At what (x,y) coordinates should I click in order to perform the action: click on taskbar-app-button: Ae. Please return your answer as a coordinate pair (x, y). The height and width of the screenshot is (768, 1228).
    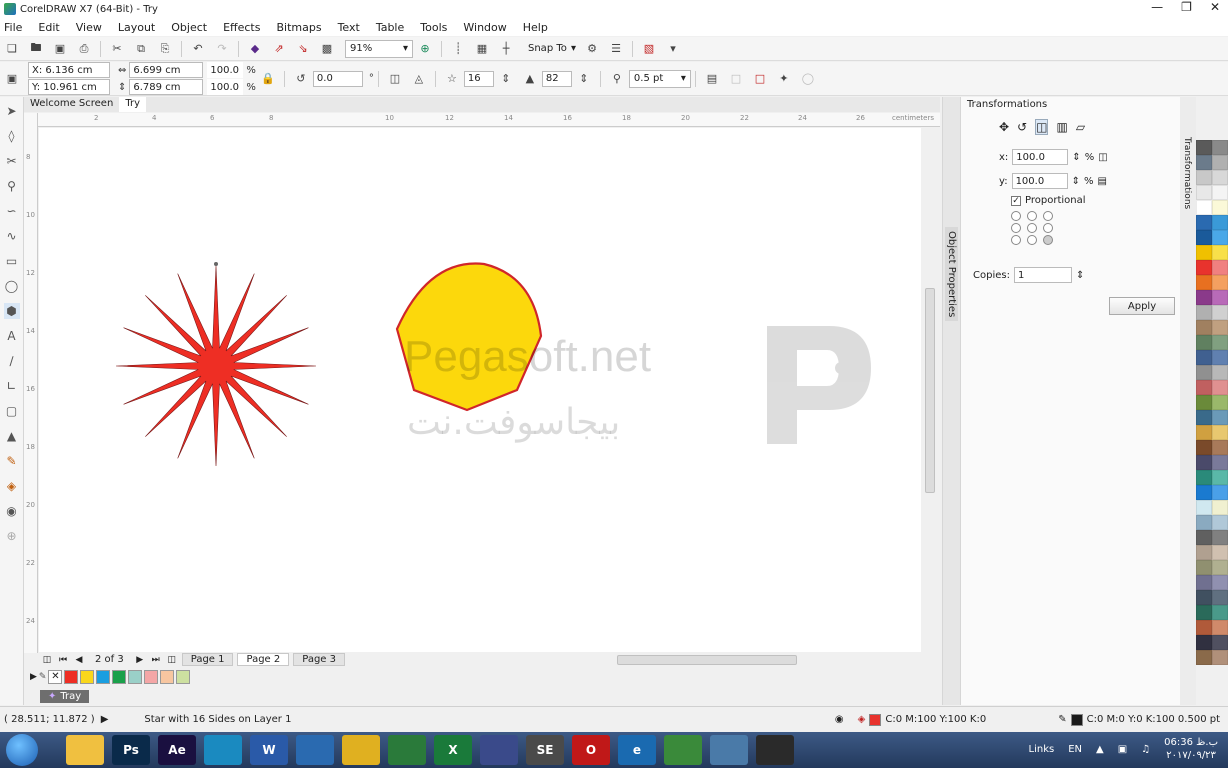
    Looking at the image, I should click on (177, 750).